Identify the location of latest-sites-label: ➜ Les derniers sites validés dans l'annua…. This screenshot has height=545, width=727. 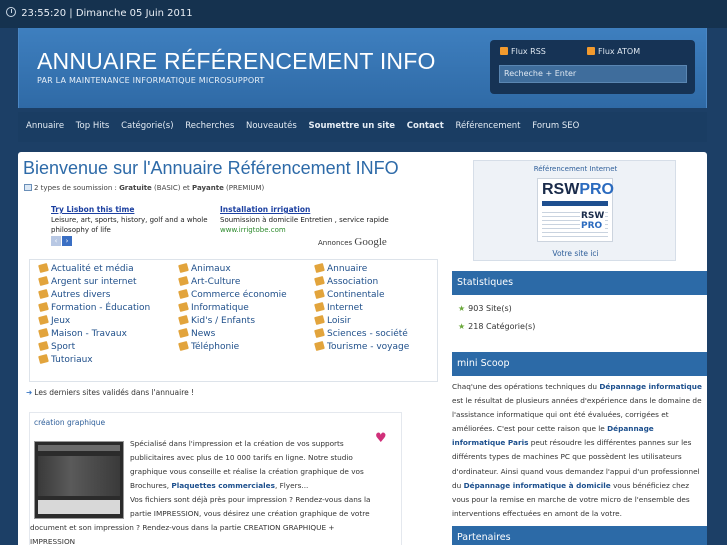
(110, 392).